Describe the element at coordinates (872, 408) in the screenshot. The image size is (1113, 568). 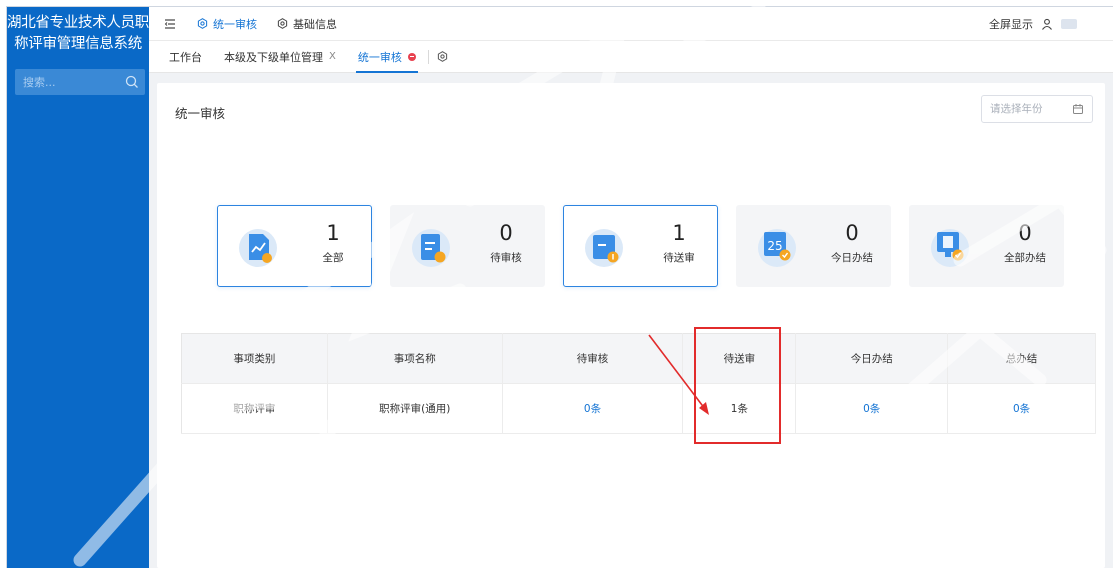
I see `cell-today-done-link: 0条` at that location.